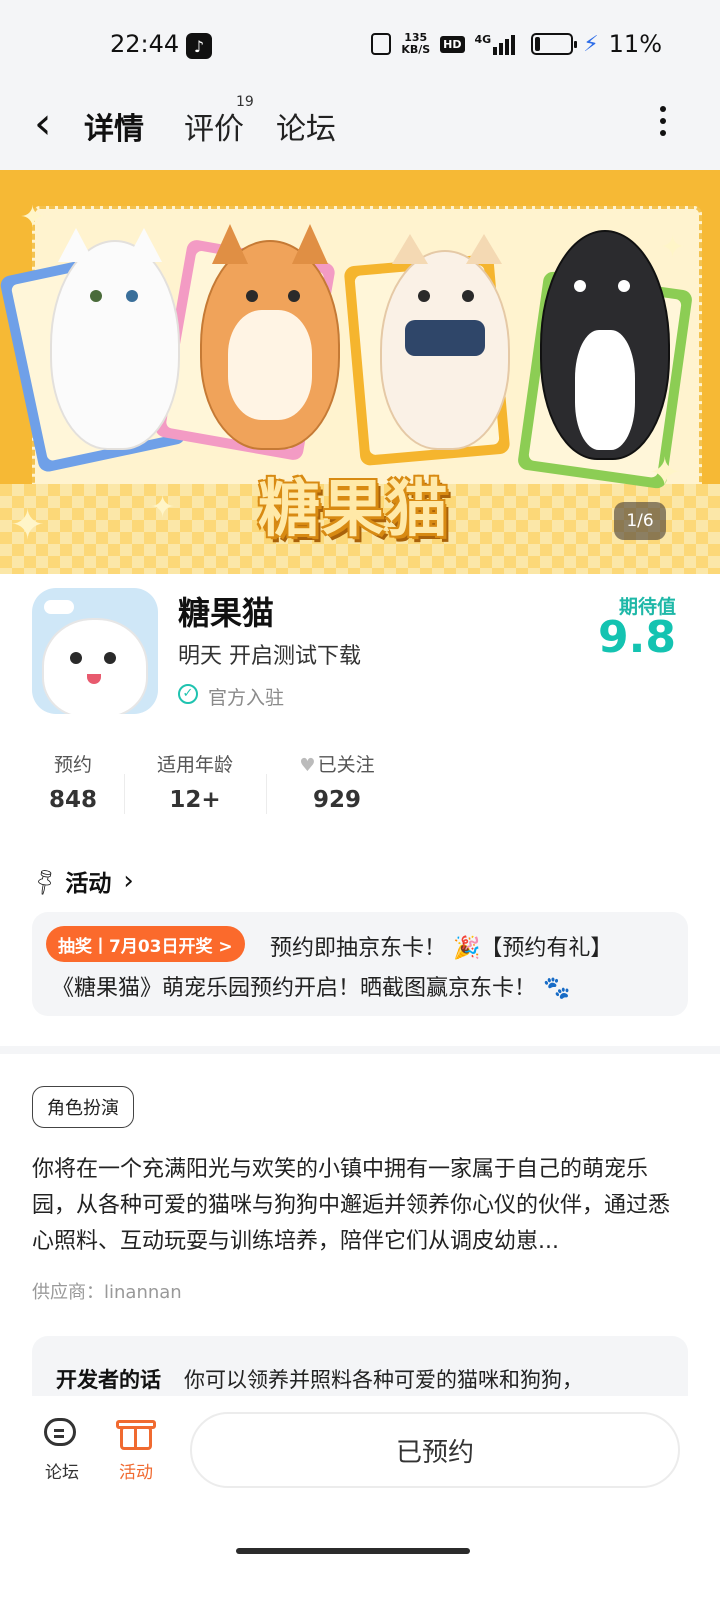 The width and height of the screenshot is (720, 1600). I want to click on home-indicator, so click(353, 1551).